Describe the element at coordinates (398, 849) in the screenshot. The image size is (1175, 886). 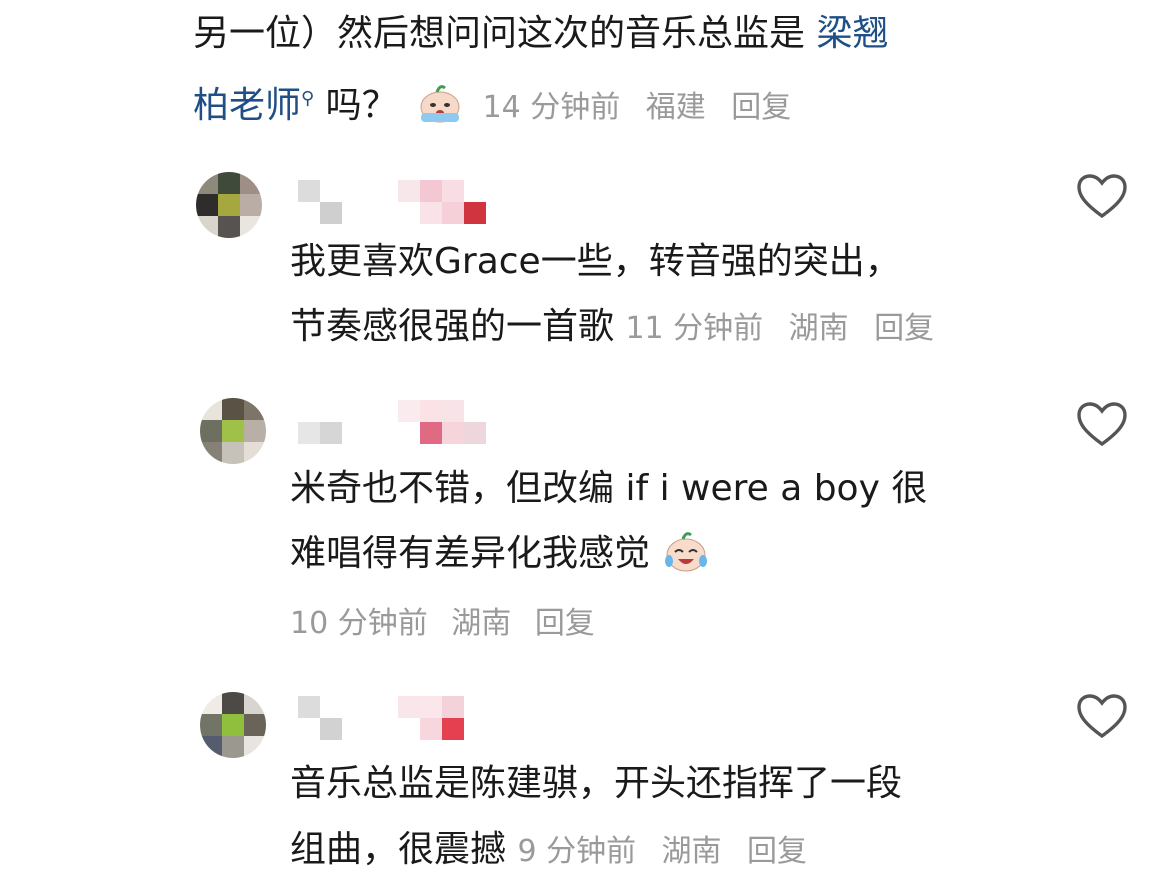
I see `comment-text: 组曲，很震撼` at that location.